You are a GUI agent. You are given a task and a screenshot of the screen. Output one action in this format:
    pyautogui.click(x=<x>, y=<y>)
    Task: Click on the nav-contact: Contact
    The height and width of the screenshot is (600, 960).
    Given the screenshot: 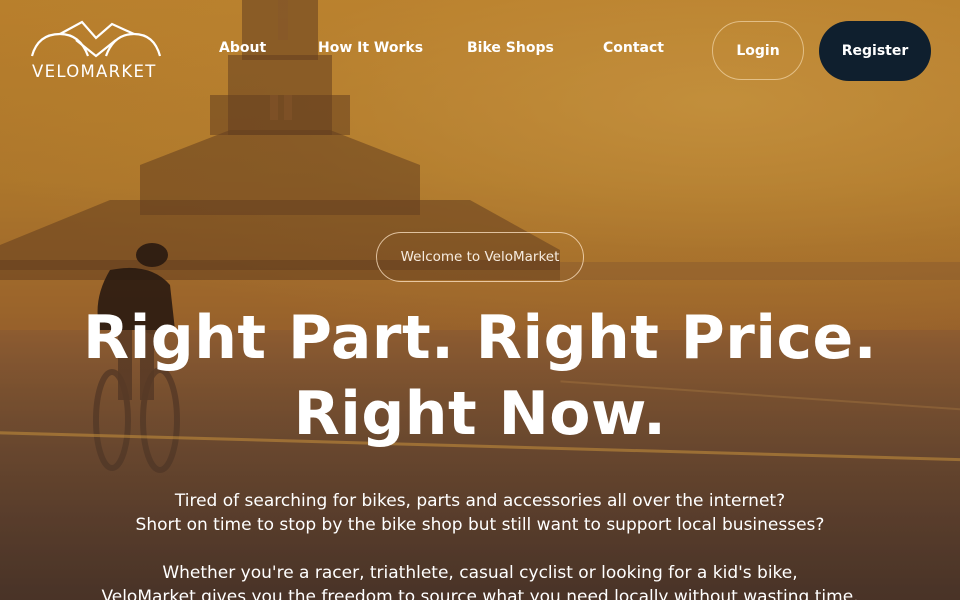 What is the action you would take?
    pyautogui.click(x=633, y=50)
    